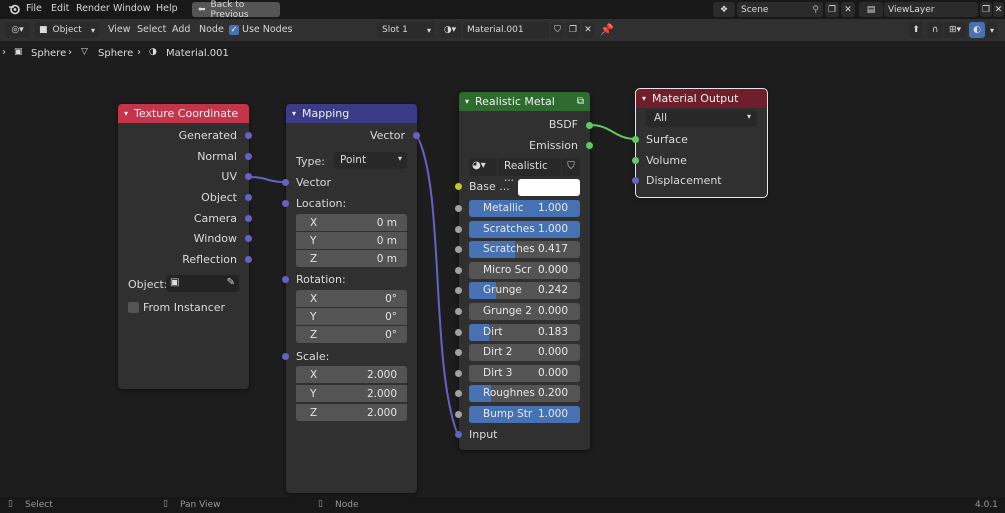 This screenshot has width=1005, height=513. I want to click on socket-vector-out, so click(416, 135).